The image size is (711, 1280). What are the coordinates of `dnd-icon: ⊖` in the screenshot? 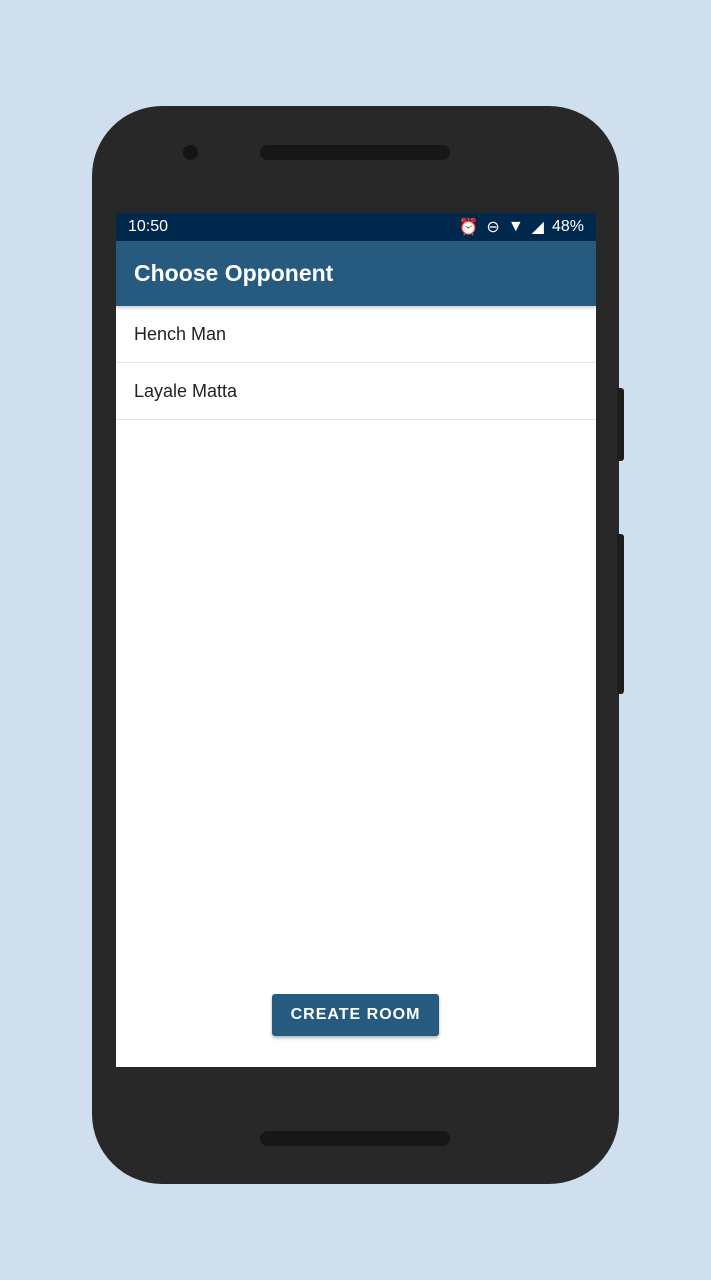 It's located at (493, 227).